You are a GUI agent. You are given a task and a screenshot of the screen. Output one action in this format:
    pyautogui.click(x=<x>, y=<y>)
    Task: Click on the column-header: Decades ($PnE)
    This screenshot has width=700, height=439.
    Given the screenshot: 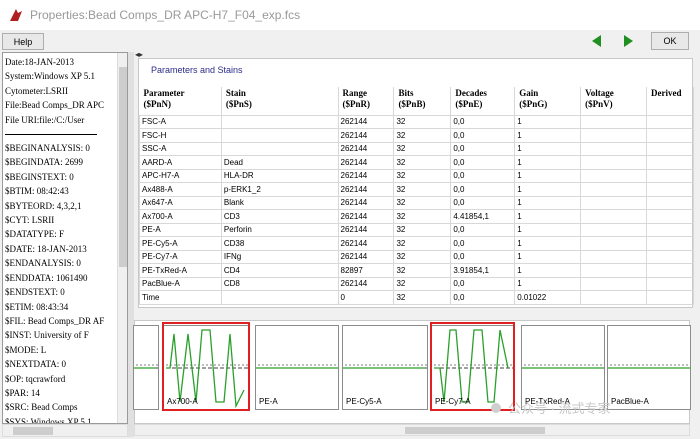 What is the action you would take?
    pyautogui.click(x=483, y=101)
    